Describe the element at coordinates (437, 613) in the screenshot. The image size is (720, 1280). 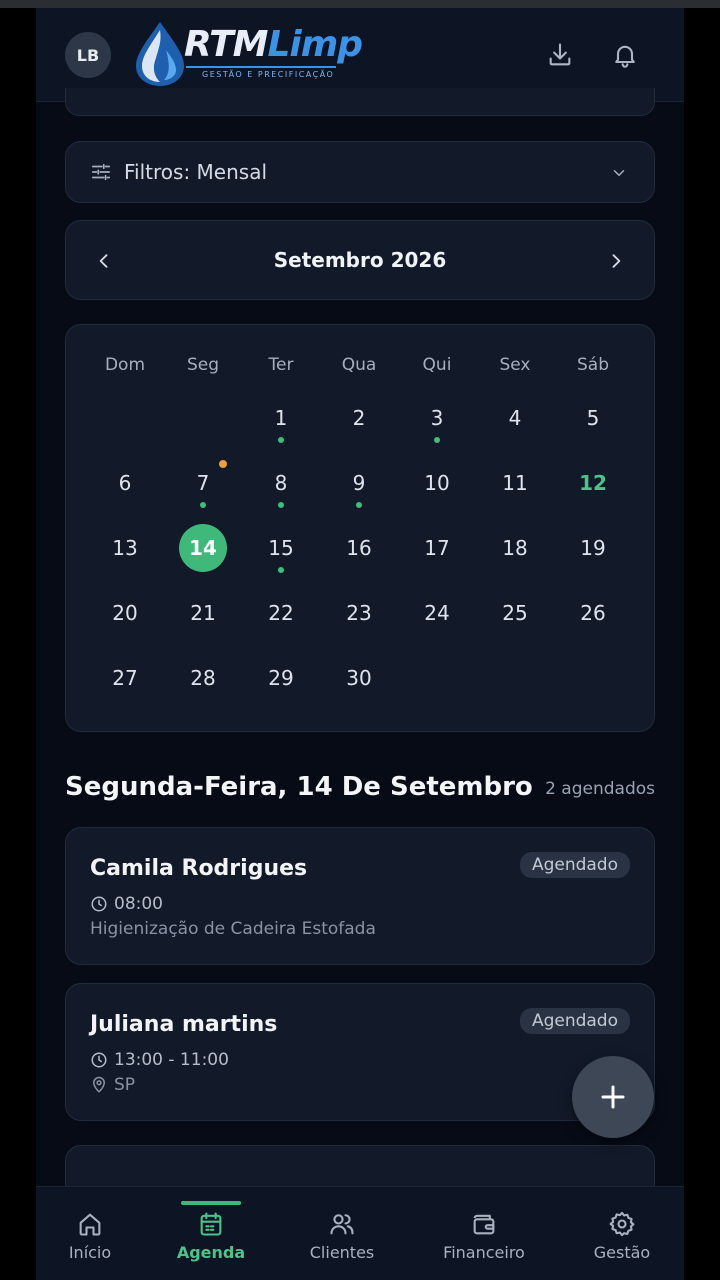
I see `calendar-day: 24` at that location.